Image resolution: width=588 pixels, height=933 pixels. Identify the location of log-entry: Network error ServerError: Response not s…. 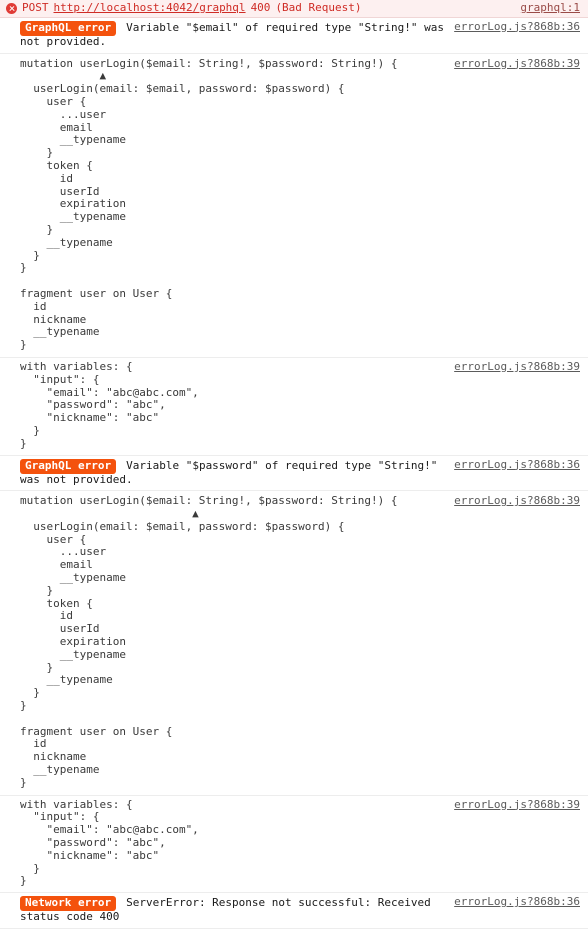
(294, 911).